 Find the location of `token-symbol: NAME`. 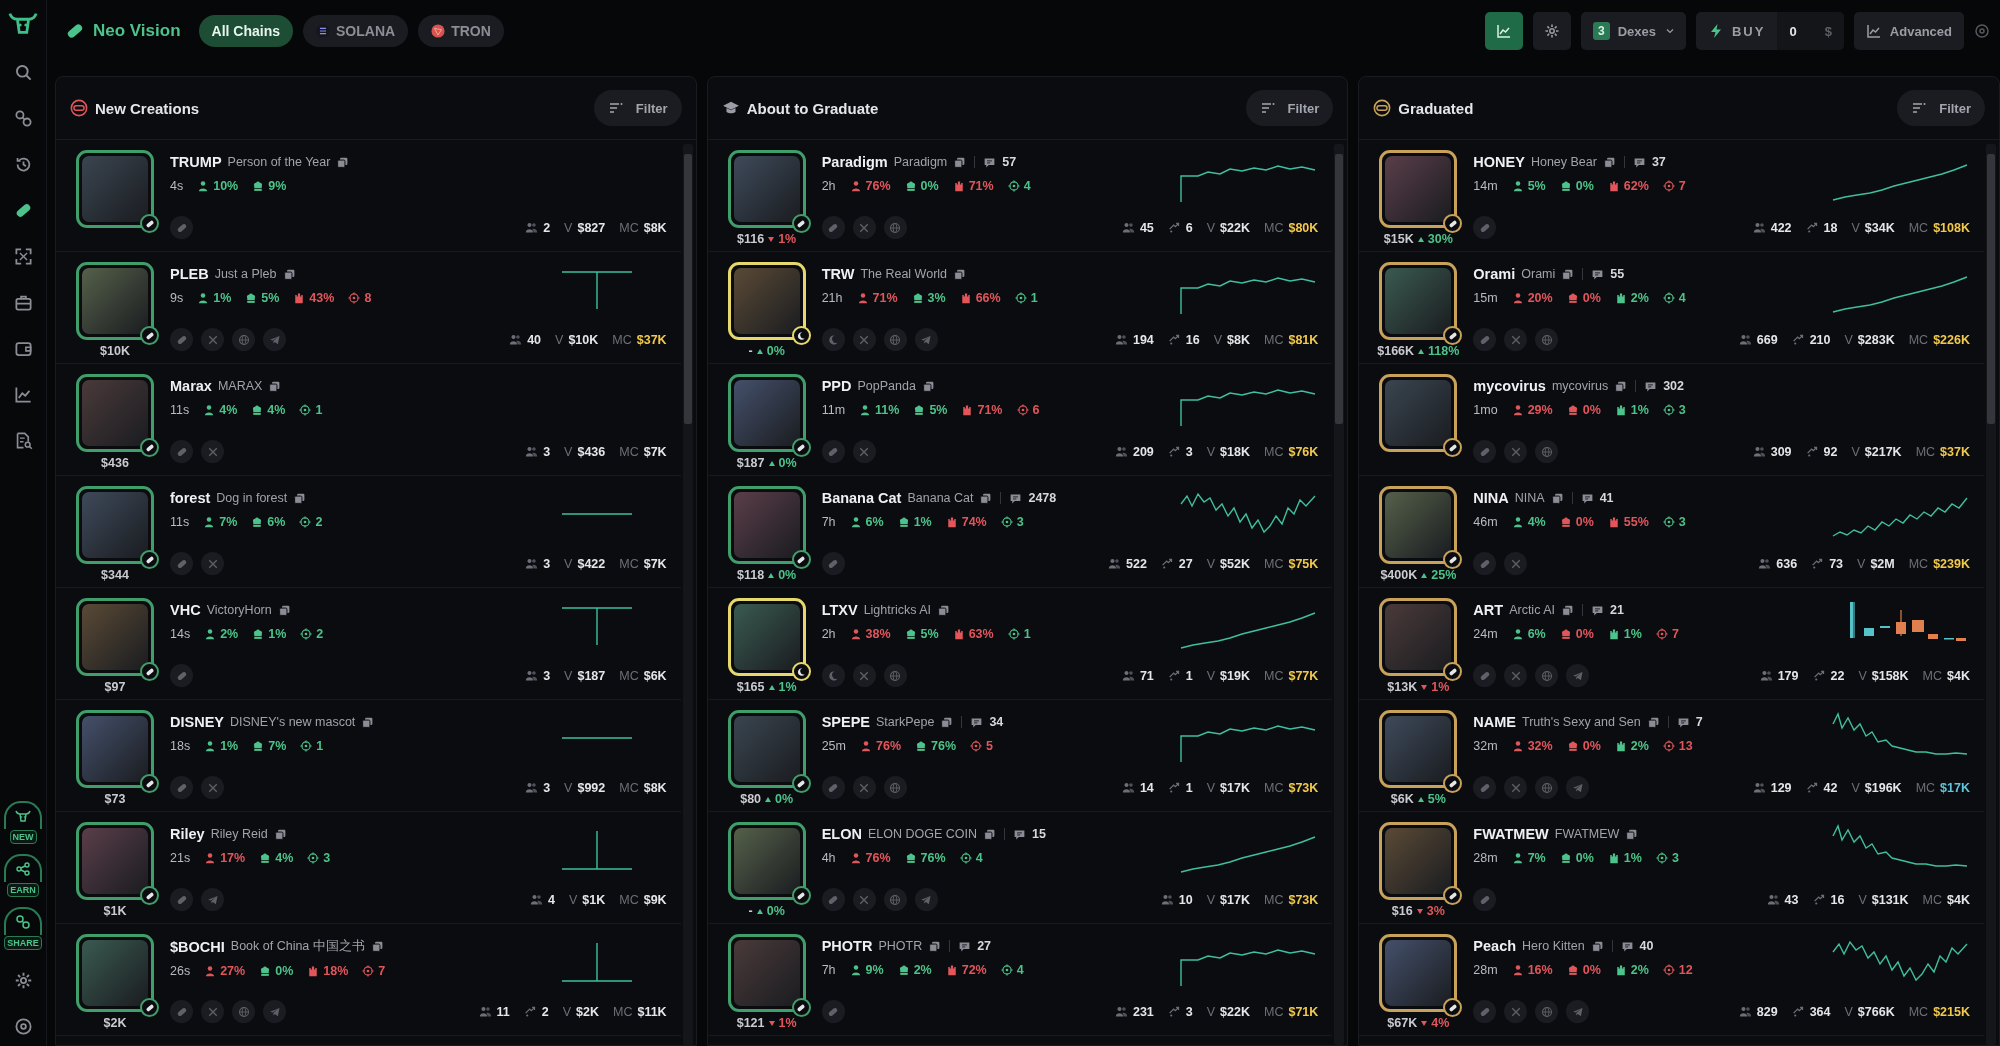

token-symbol: NAME is located at coordinates (1495, 722).